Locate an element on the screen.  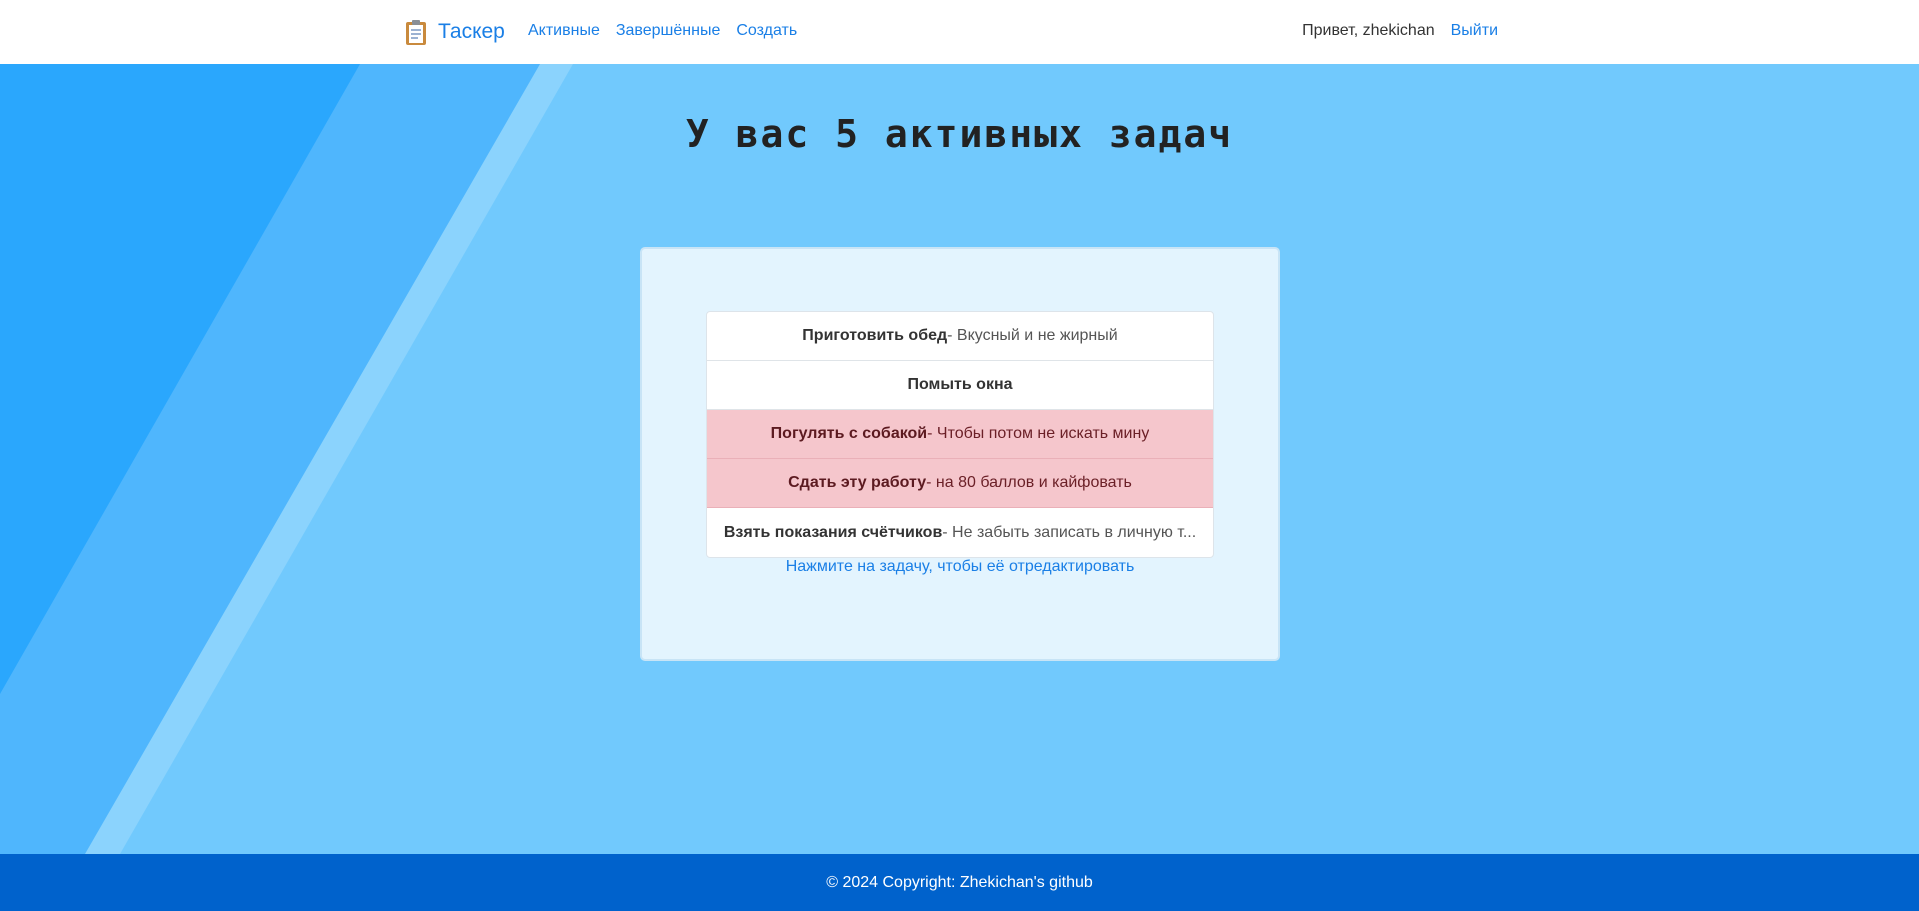
nav-links: Активные Завершённые Создать is located at coordinates (662, 31).